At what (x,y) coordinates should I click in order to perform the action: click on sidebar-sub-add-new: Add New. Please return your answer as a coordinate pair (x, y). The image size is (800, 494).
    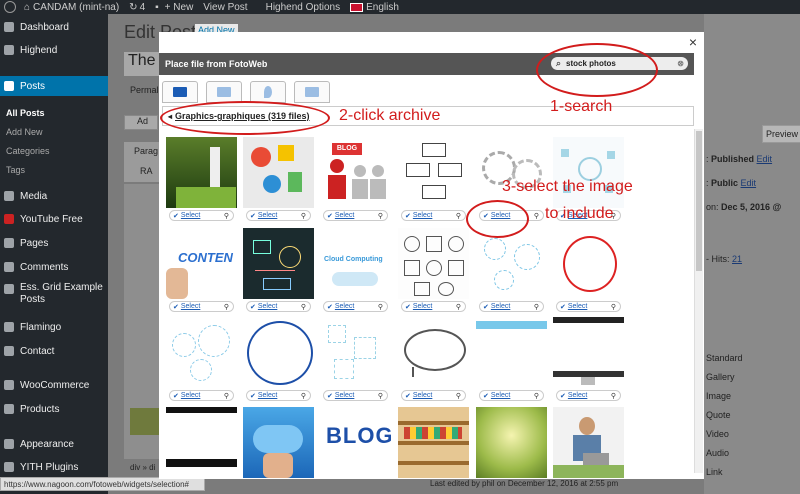
    Looking at the image, I should click on (24, 132).